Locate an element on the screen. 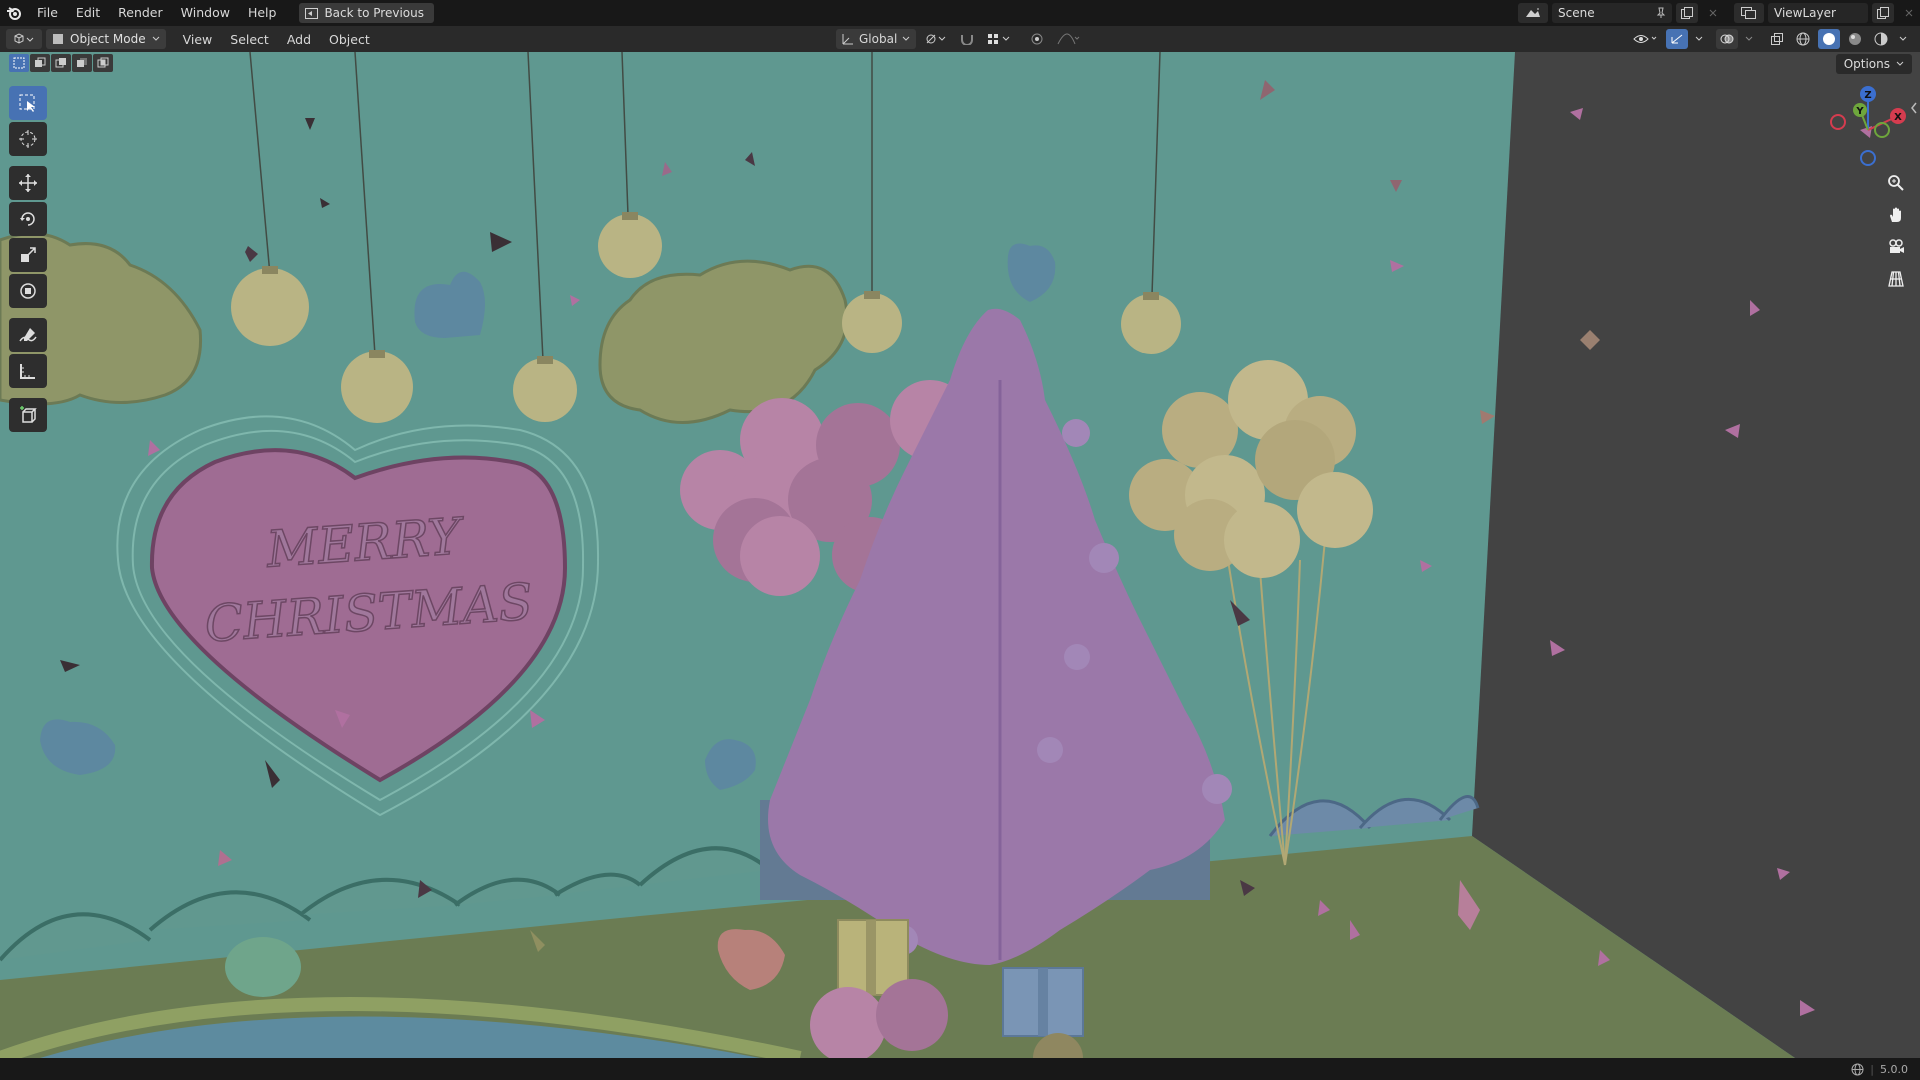  menu-add: Add is located at coordinates (299, 39).